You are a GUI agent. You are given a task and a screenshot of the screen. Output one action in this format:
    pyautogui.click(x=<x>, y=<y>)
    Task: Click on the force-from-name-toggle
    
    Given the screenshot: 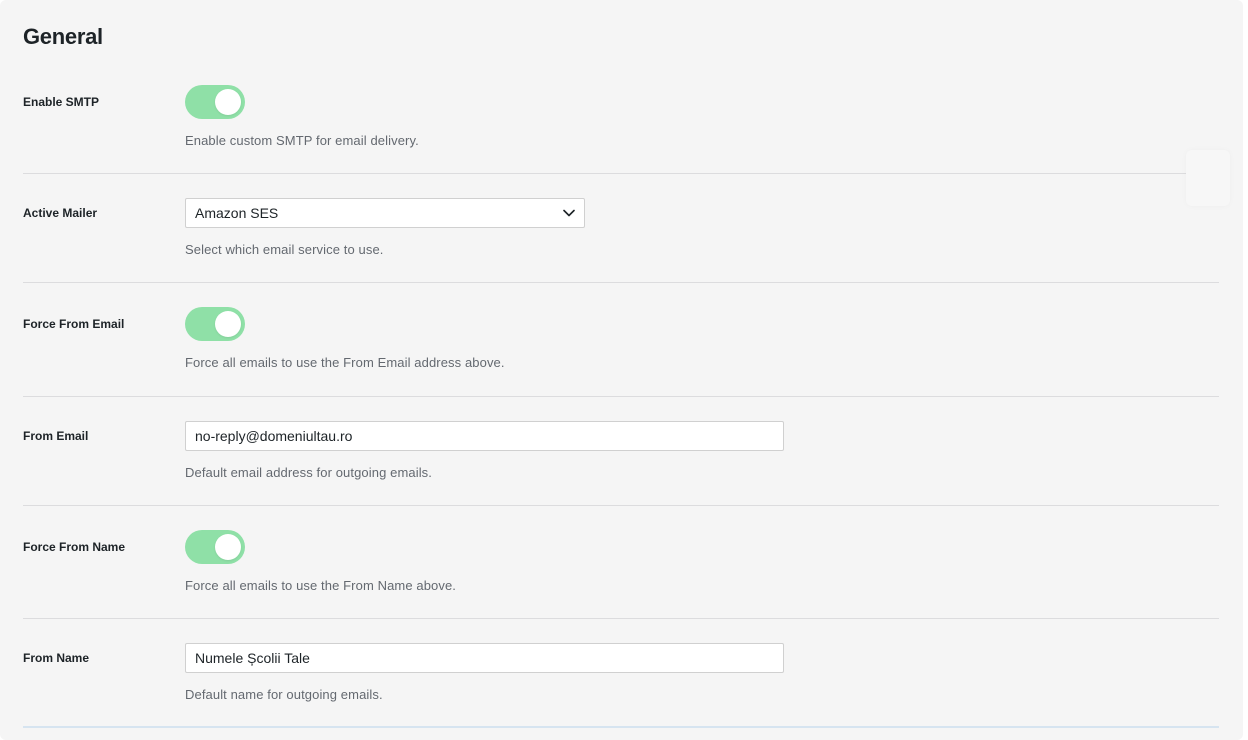 What is the action you would take?
    pyautogui.click(x=215, y=547)
    